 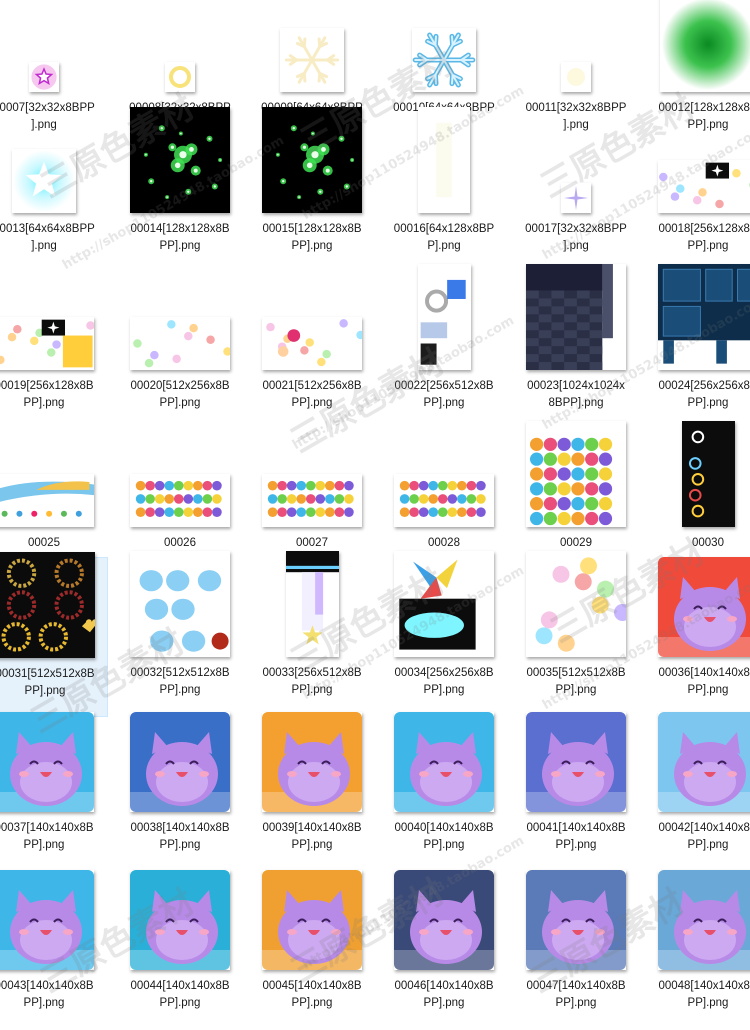 What do you see at coordinates (444, 60) in the screenshot?
I see `blue-snowflake-icon` at bounding box center [444, 60].